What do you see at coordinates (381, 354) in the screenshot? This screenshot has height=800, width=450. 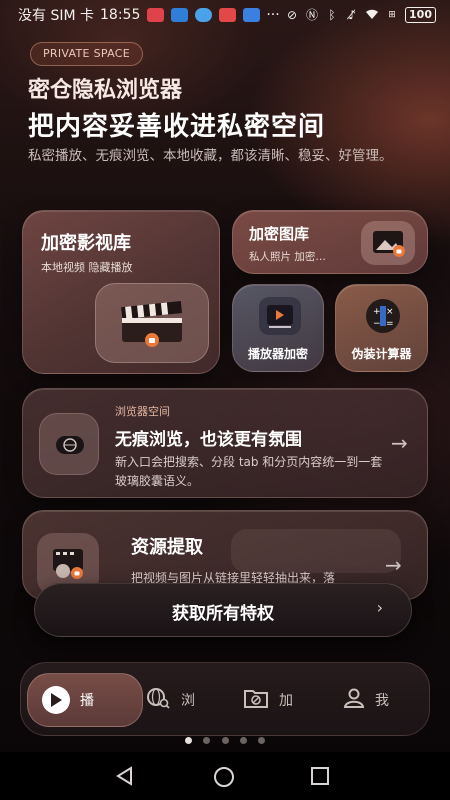 I see `card-label: 伪装计算器` at bounding box center [381, 354].